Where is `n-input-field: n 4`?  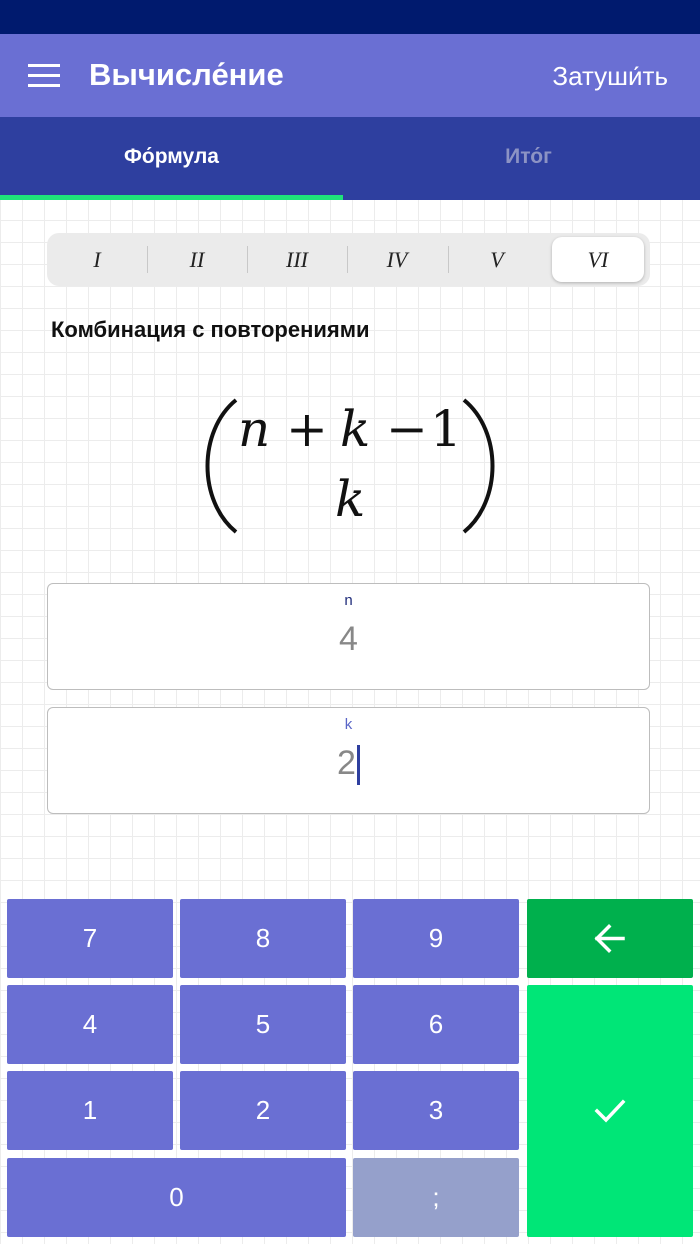
n-input-field: n 4 is located at coordinates (348, 636).